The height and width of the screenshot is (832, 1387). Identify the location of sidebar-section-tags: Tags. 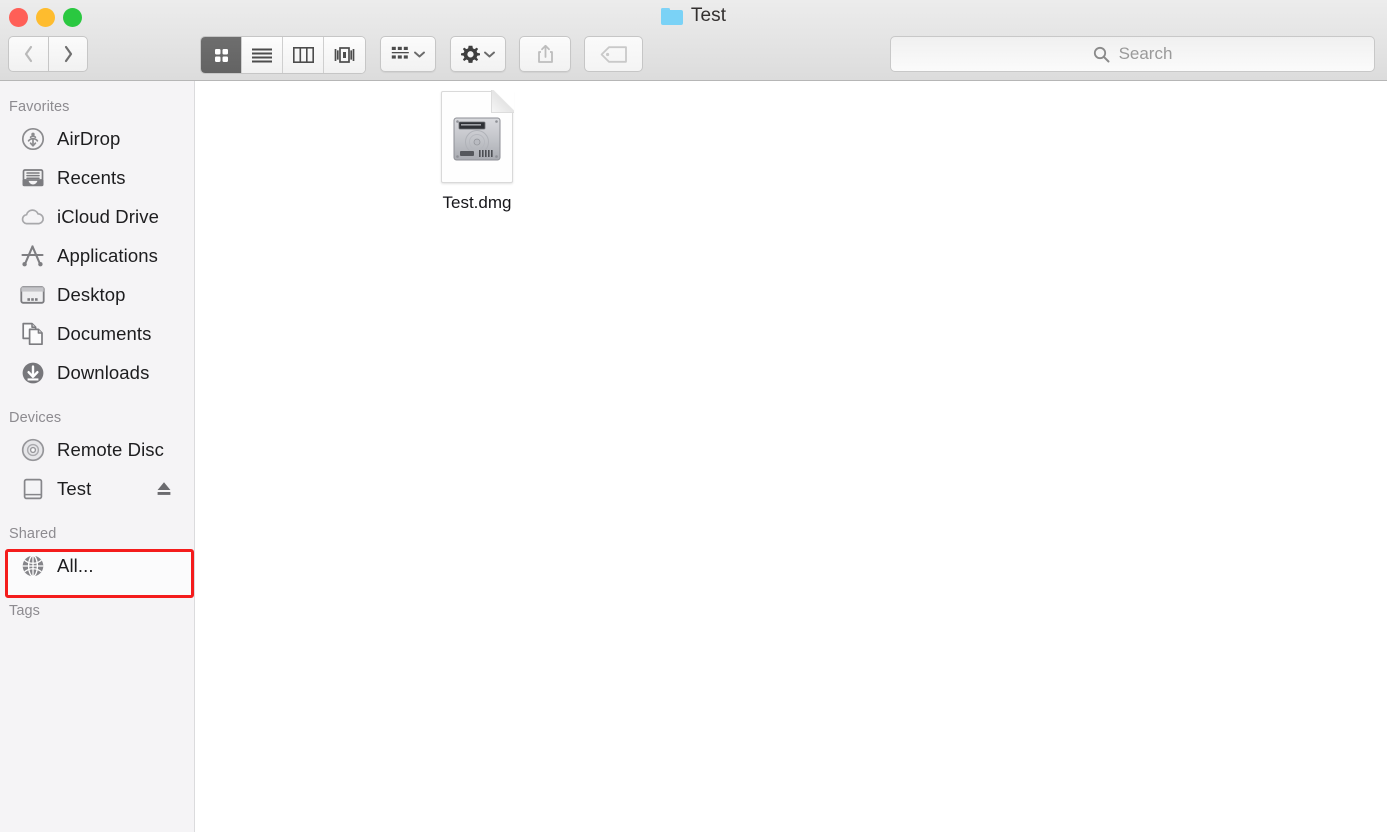
(25, 611).